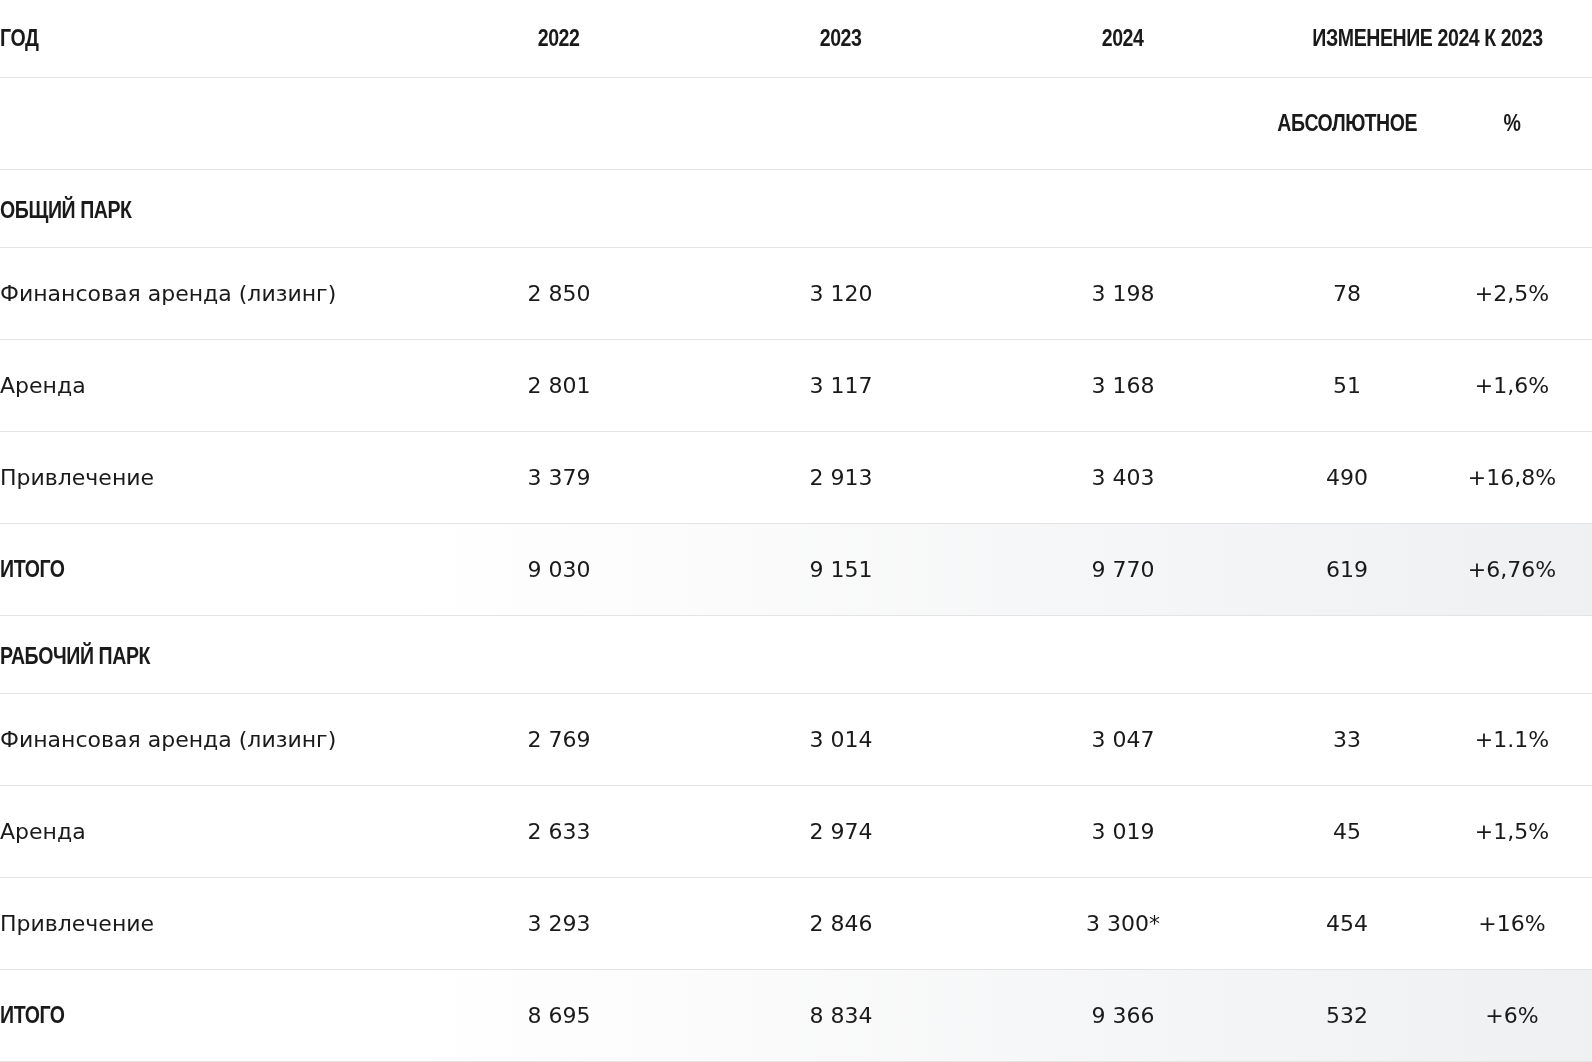  I want to click on table-cell: +16,8%, so click(1512, 477).